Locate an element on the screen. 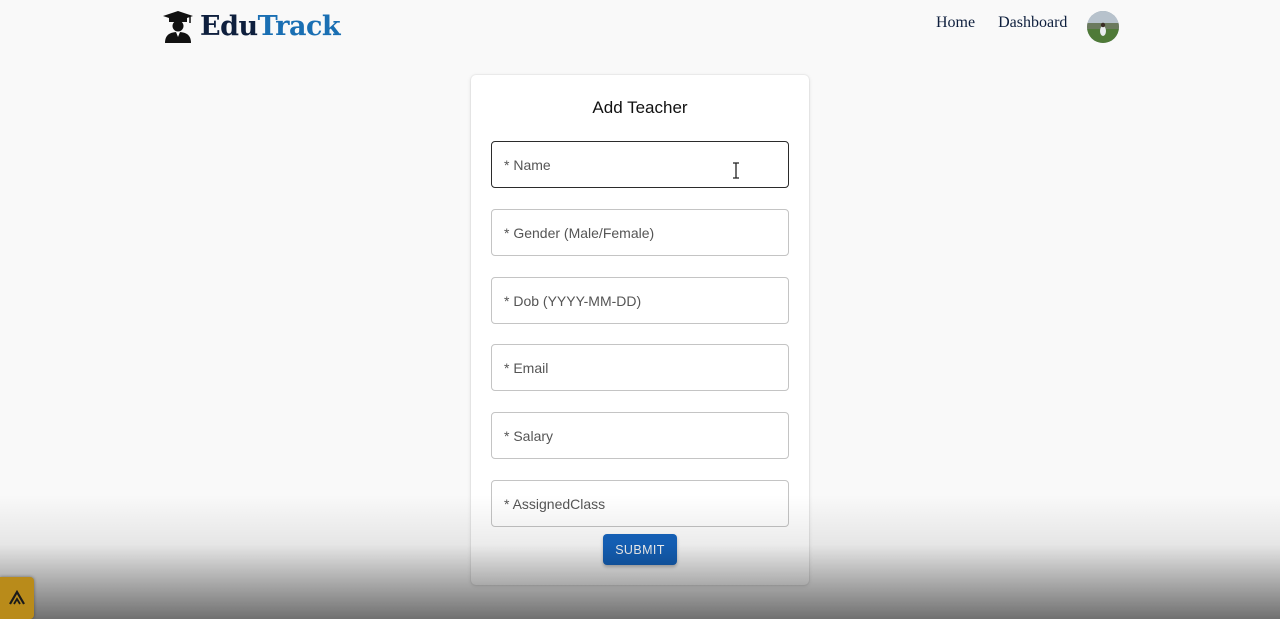 This screenshot has width=1280, height=619. nav-home-link: Home is located at coordinates (955, 23).